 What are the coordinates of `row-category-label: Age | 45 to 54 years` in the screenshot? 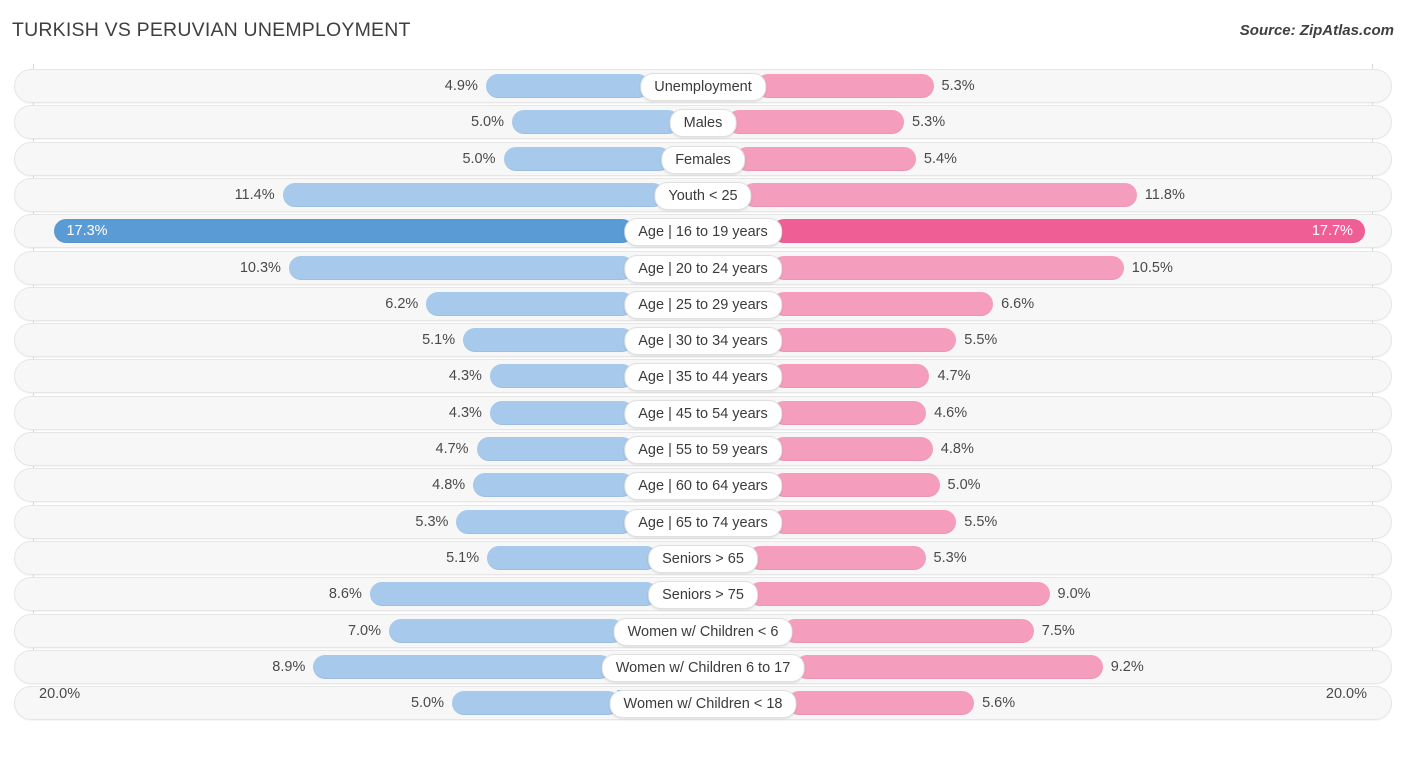 It's located at (703, 413).